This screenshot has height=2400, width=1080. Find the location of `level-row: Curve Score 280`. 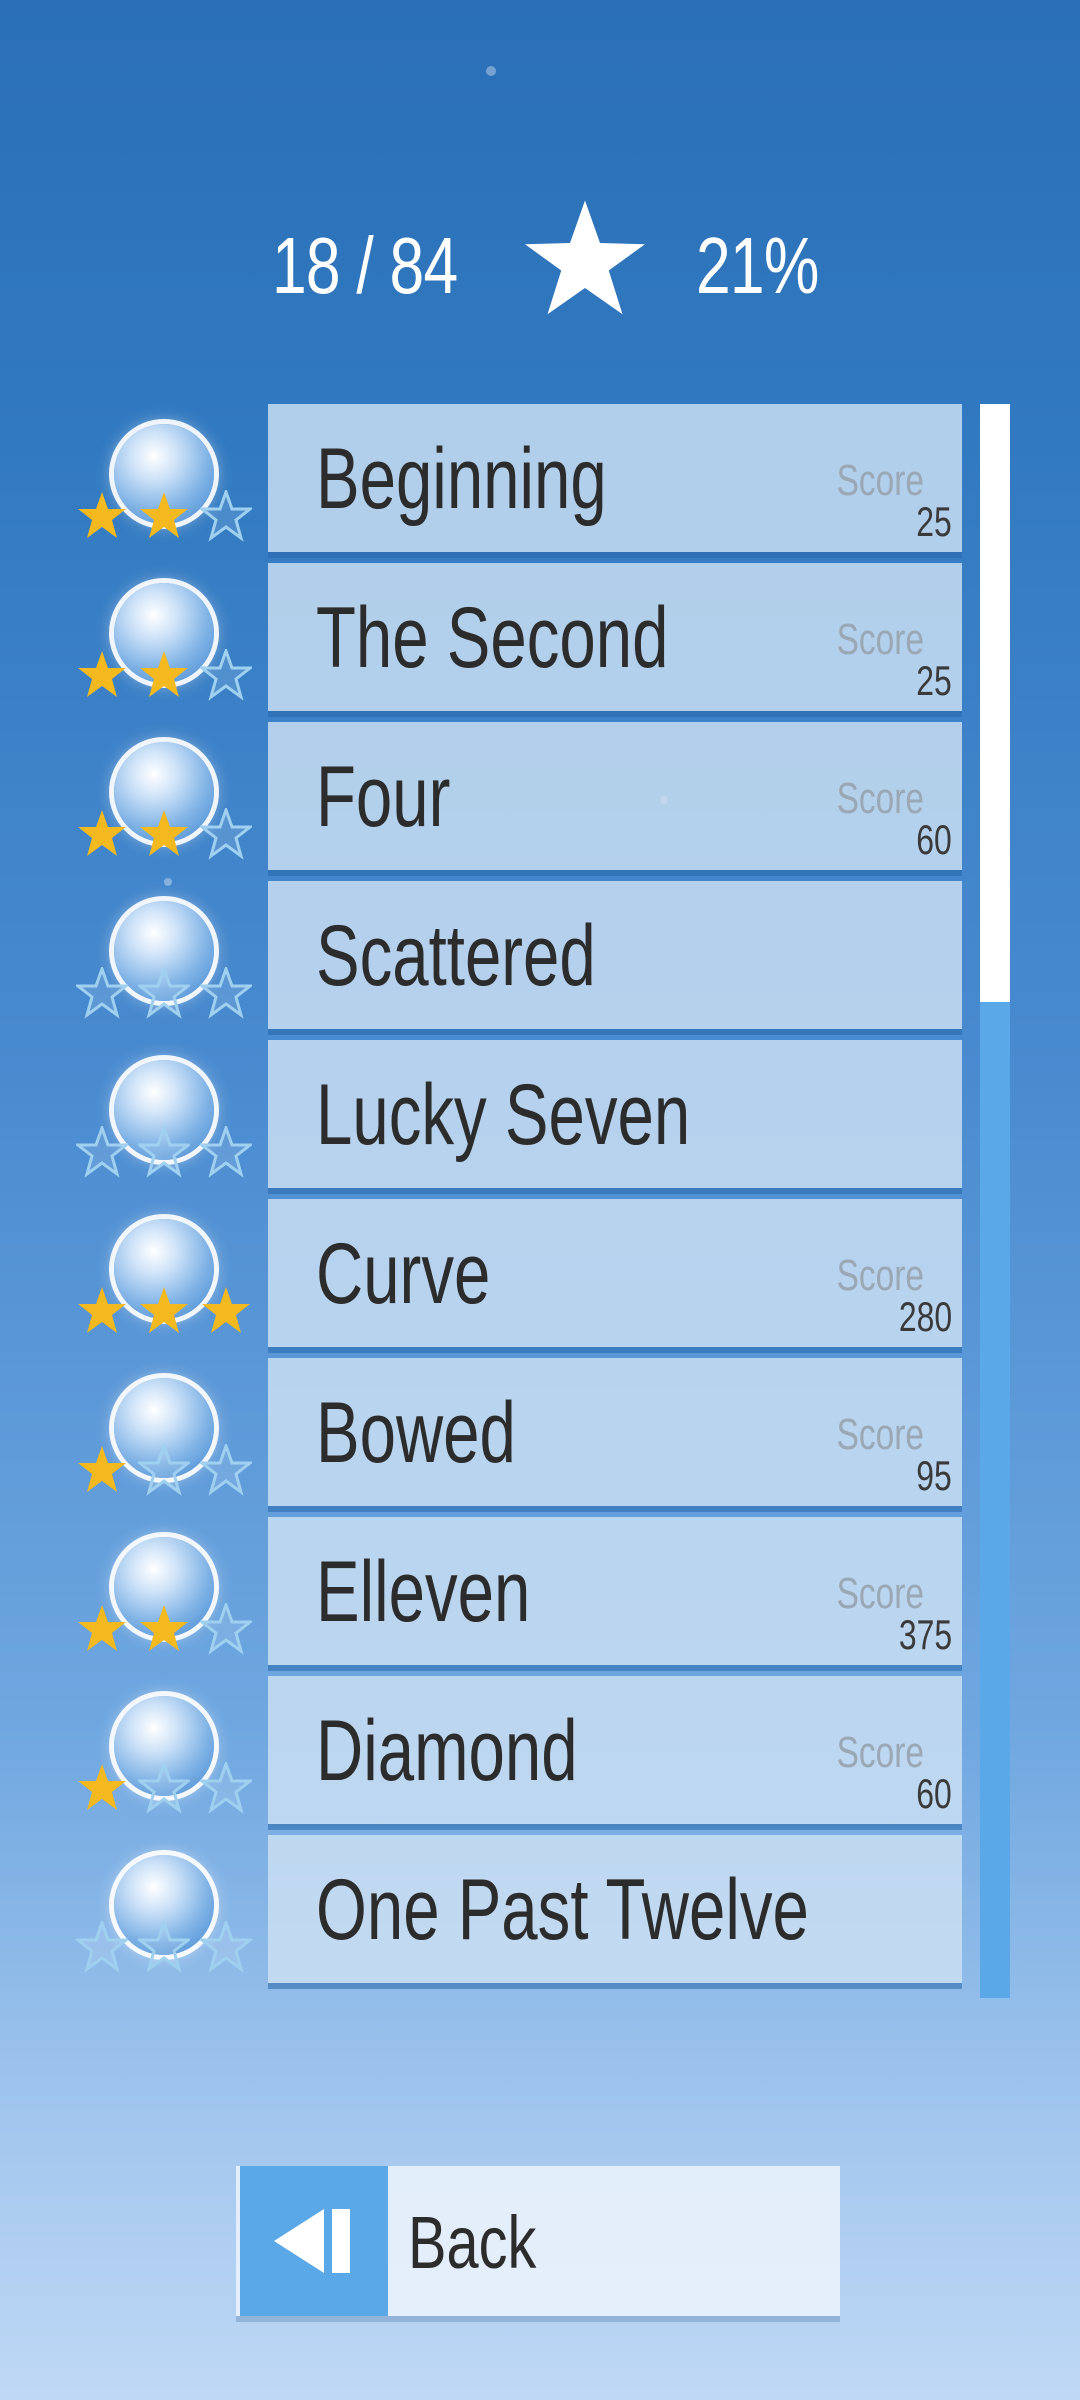

level-row: Curve Score 280 is located at coordinates (500, 1275).